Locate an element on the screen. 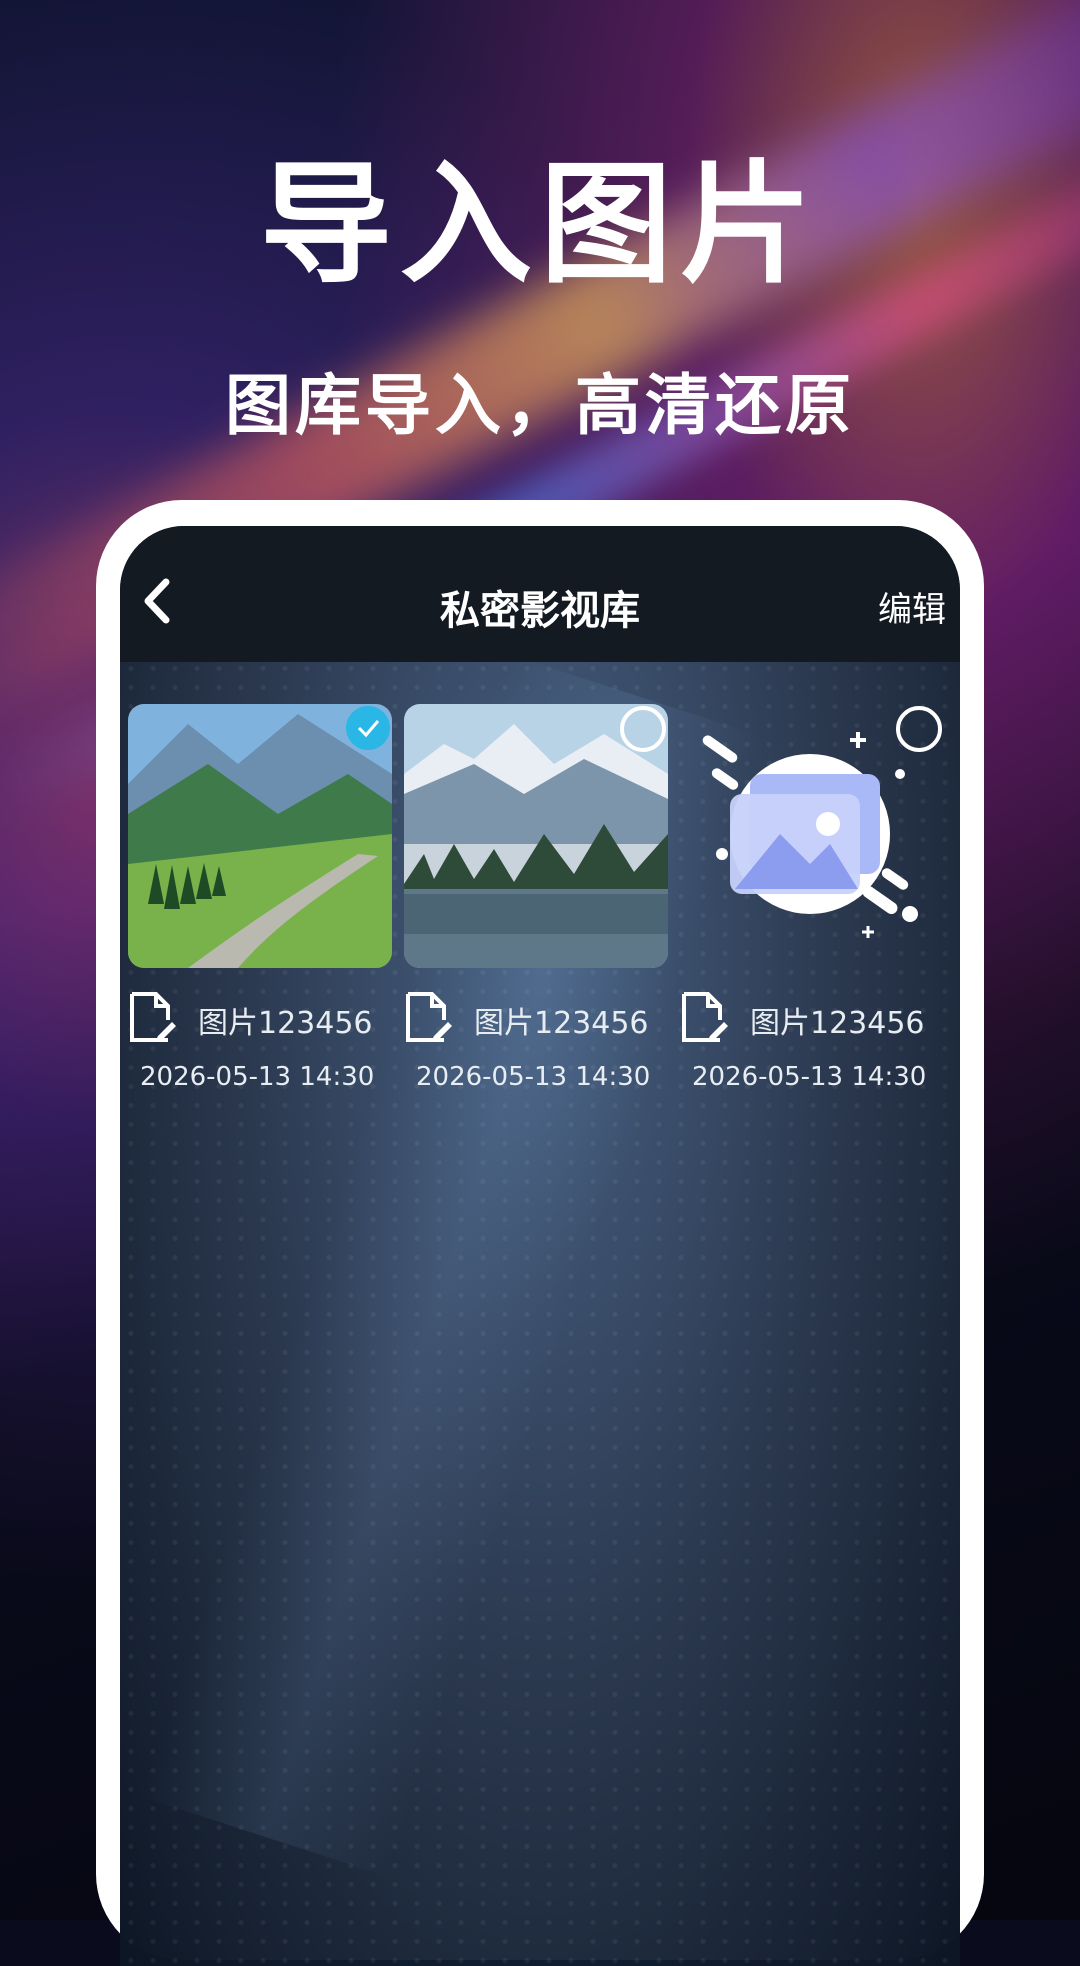 The width and height of the screenshot is (1080, 1966). edit-button: 编辑 is located at coordinates (912, 606).